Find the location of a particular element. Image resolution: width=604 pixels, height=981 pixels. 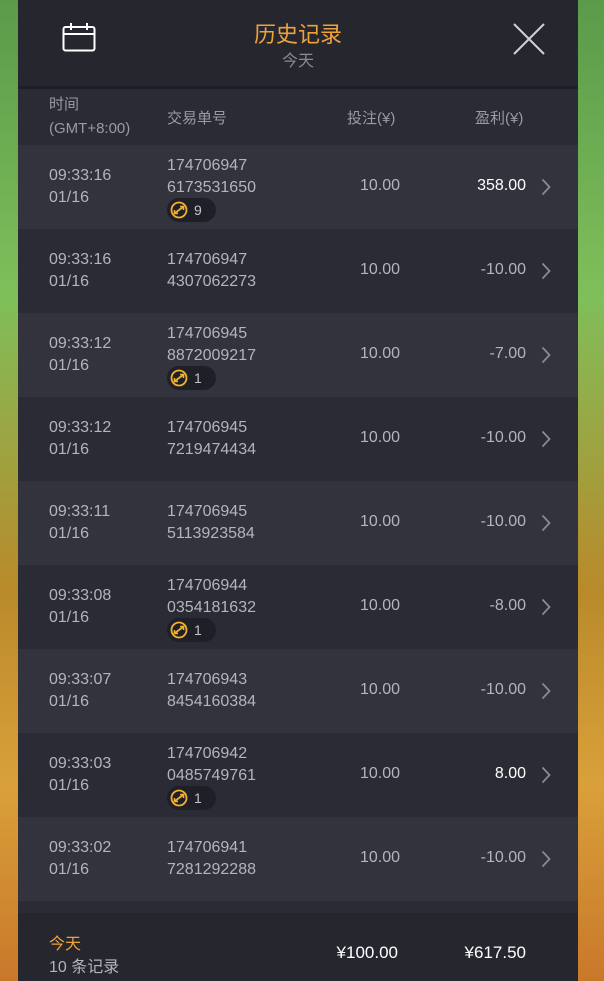

row-profit: -7.00 is located at coordinates (507, 353).